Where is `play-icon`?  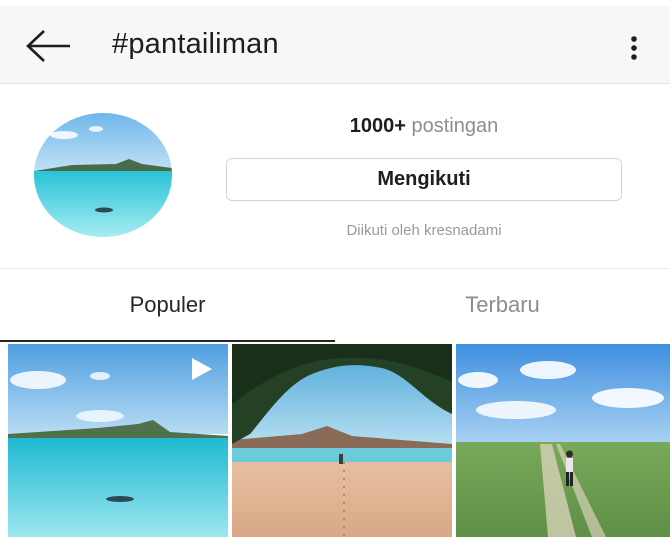
play-icon is located at coordinates (202, 369).